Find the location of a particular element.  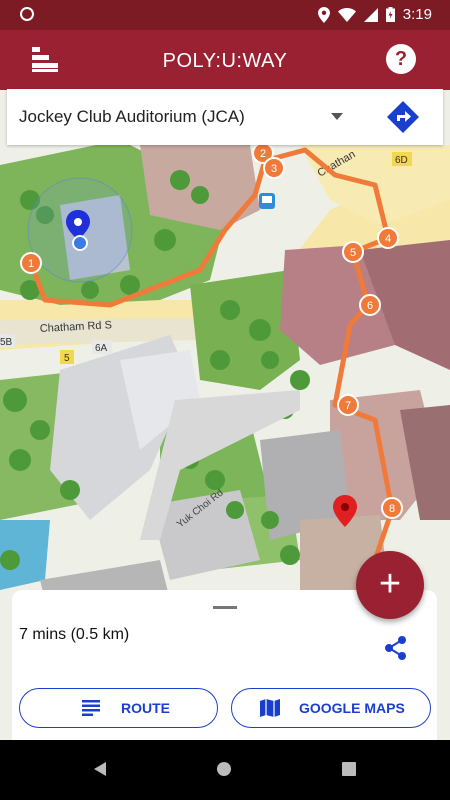

destination-selector: Jockey Club Auditorium (JCA) is located at coordinates (225, 117).